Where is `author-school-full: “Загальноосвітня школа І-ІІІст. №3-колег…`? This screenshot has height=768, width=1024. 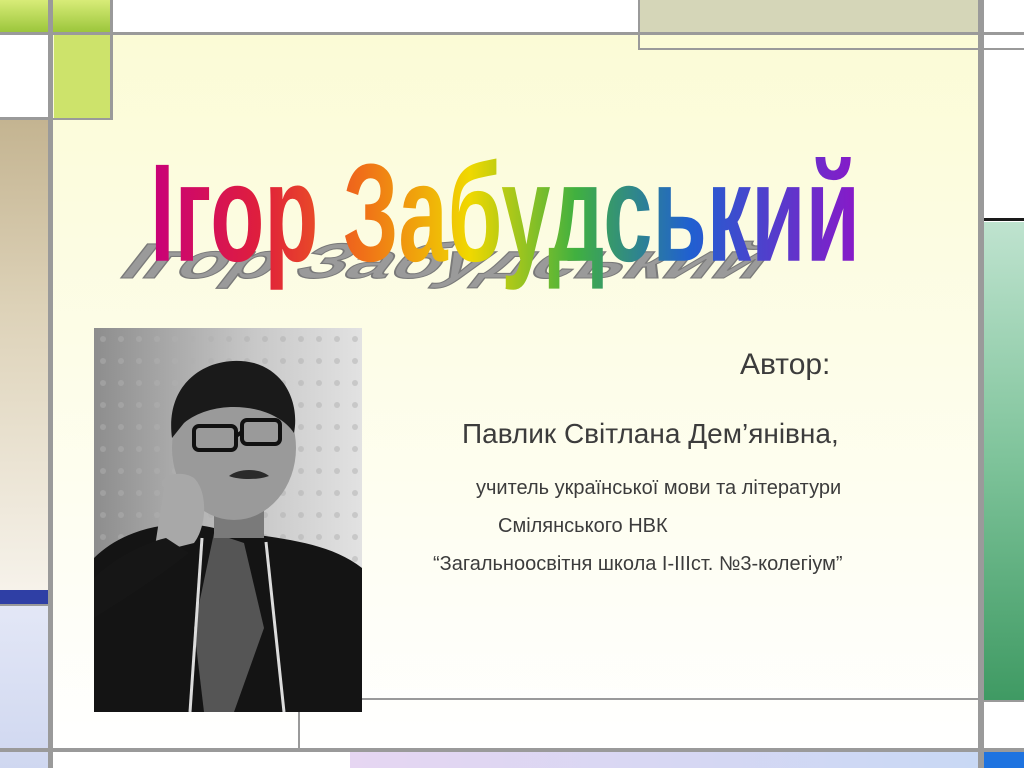
author-school-full: “Загальноосвітня школа І-ІІІст. №3-колег… is located at coordinates (638, 564).